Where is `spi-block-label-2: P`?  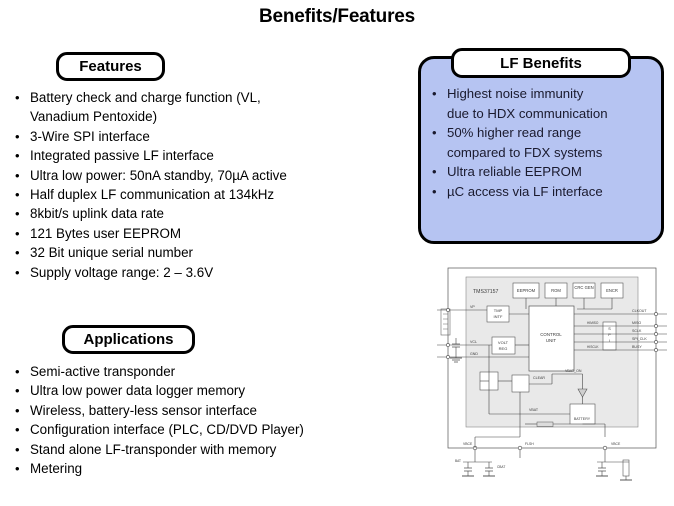 spi-block-label-2: P is located at coordinates (609, 335).